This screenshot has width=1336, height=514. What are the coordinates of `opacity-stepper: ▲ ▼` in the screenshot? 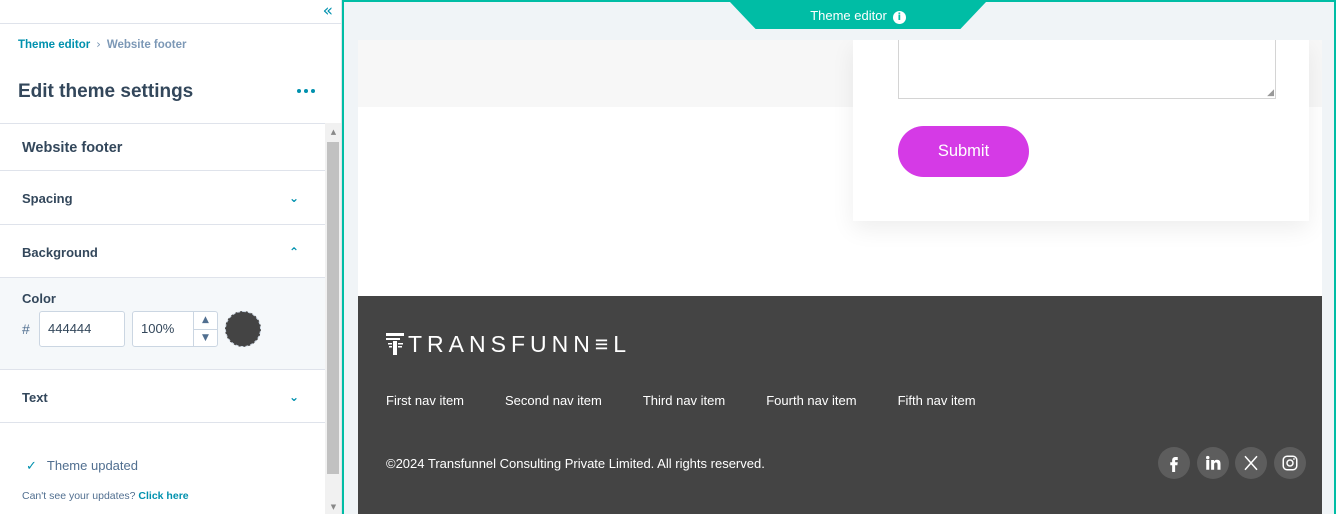 It's located at (205, 329).